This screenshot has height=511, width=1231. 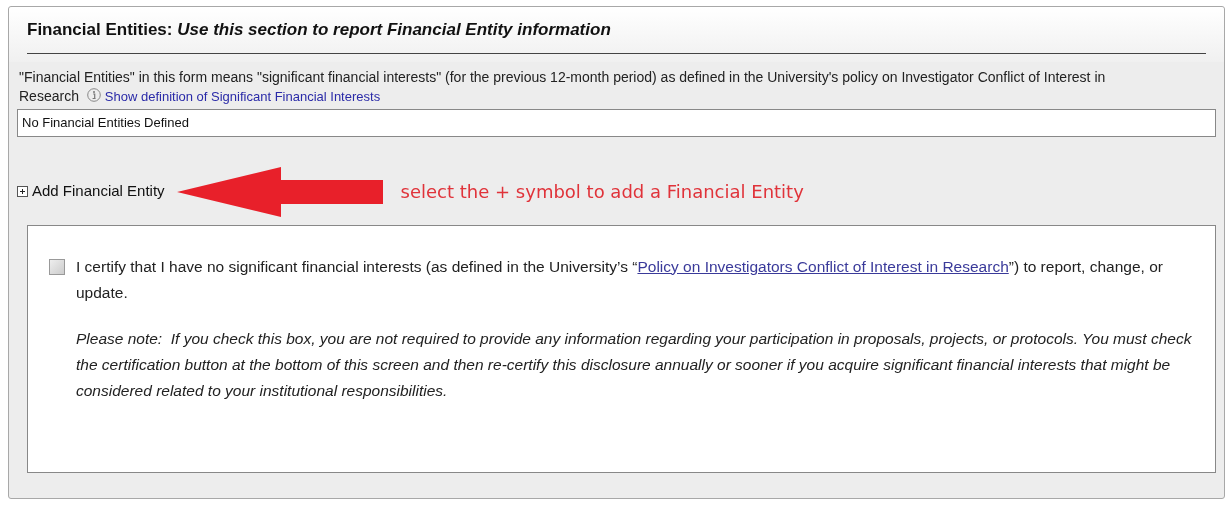 I want to click on section-title: Financial Entities: Use this section to report Financial Entity information, so click(x=616, y=35).